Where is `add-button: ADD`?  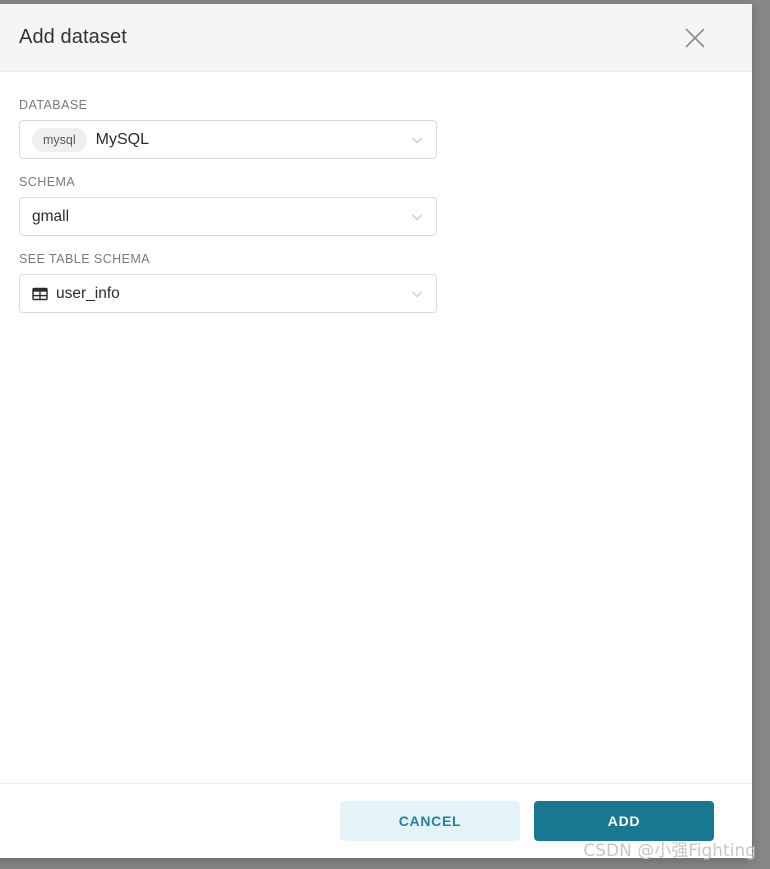 add-button: ADD is located at coordinates (624, 821).